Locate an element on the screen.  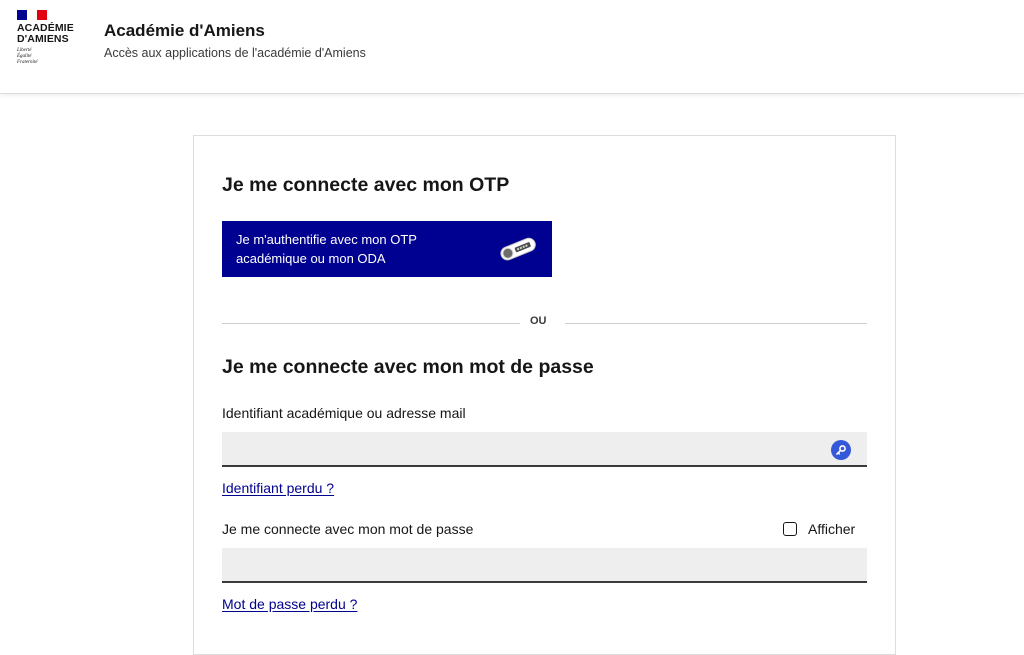
logo-motto: Liberté Égalité Fraternité is located at coordinates (27, 56).